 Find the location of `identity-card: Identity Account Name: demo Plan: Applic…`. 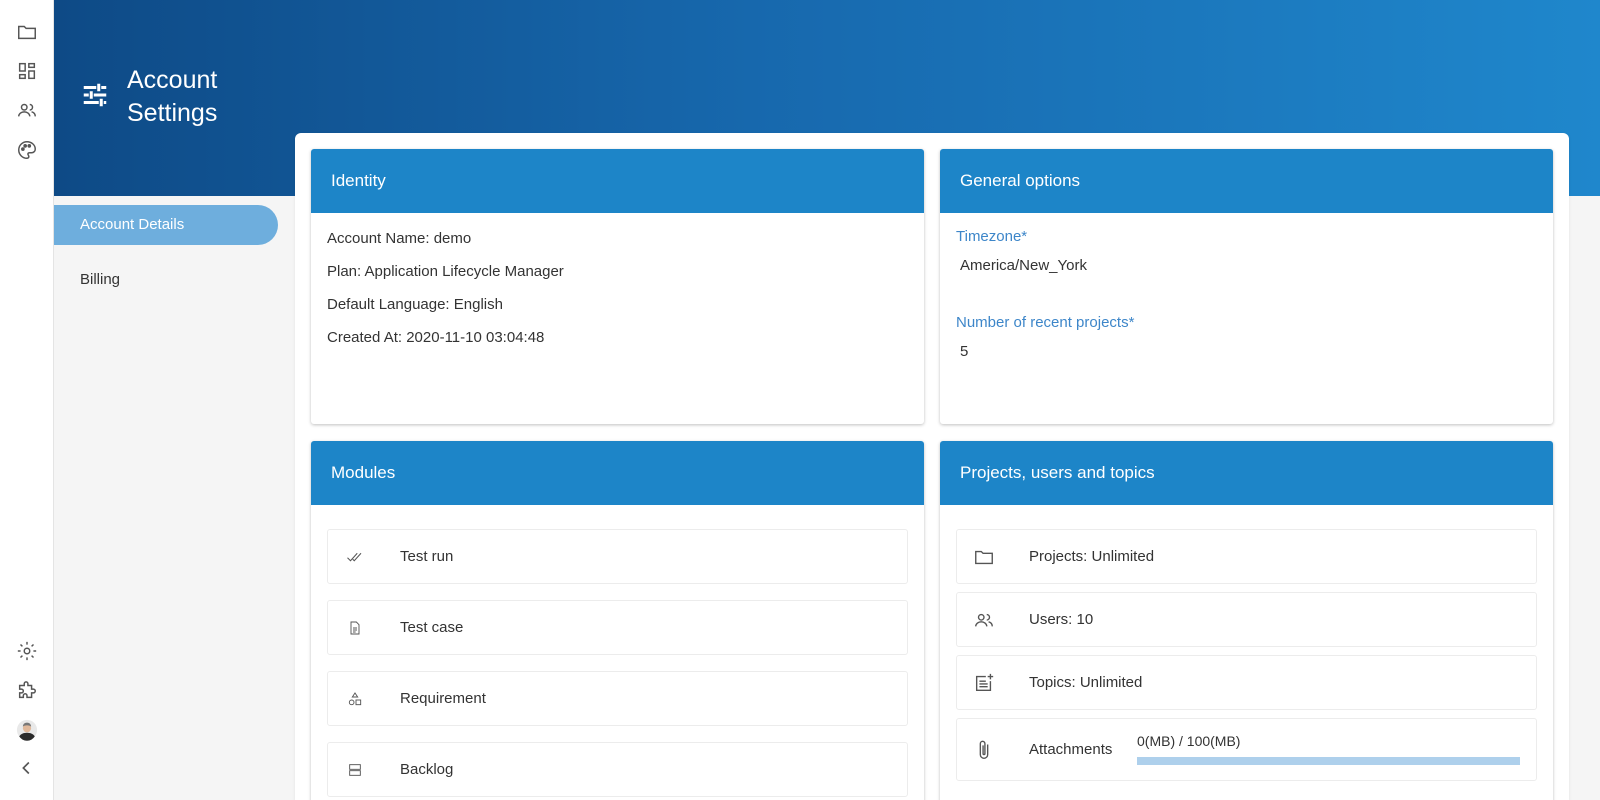

identity-card: Identity Account Name: demo Plan: Applic… is located at coordinates (617, 286).